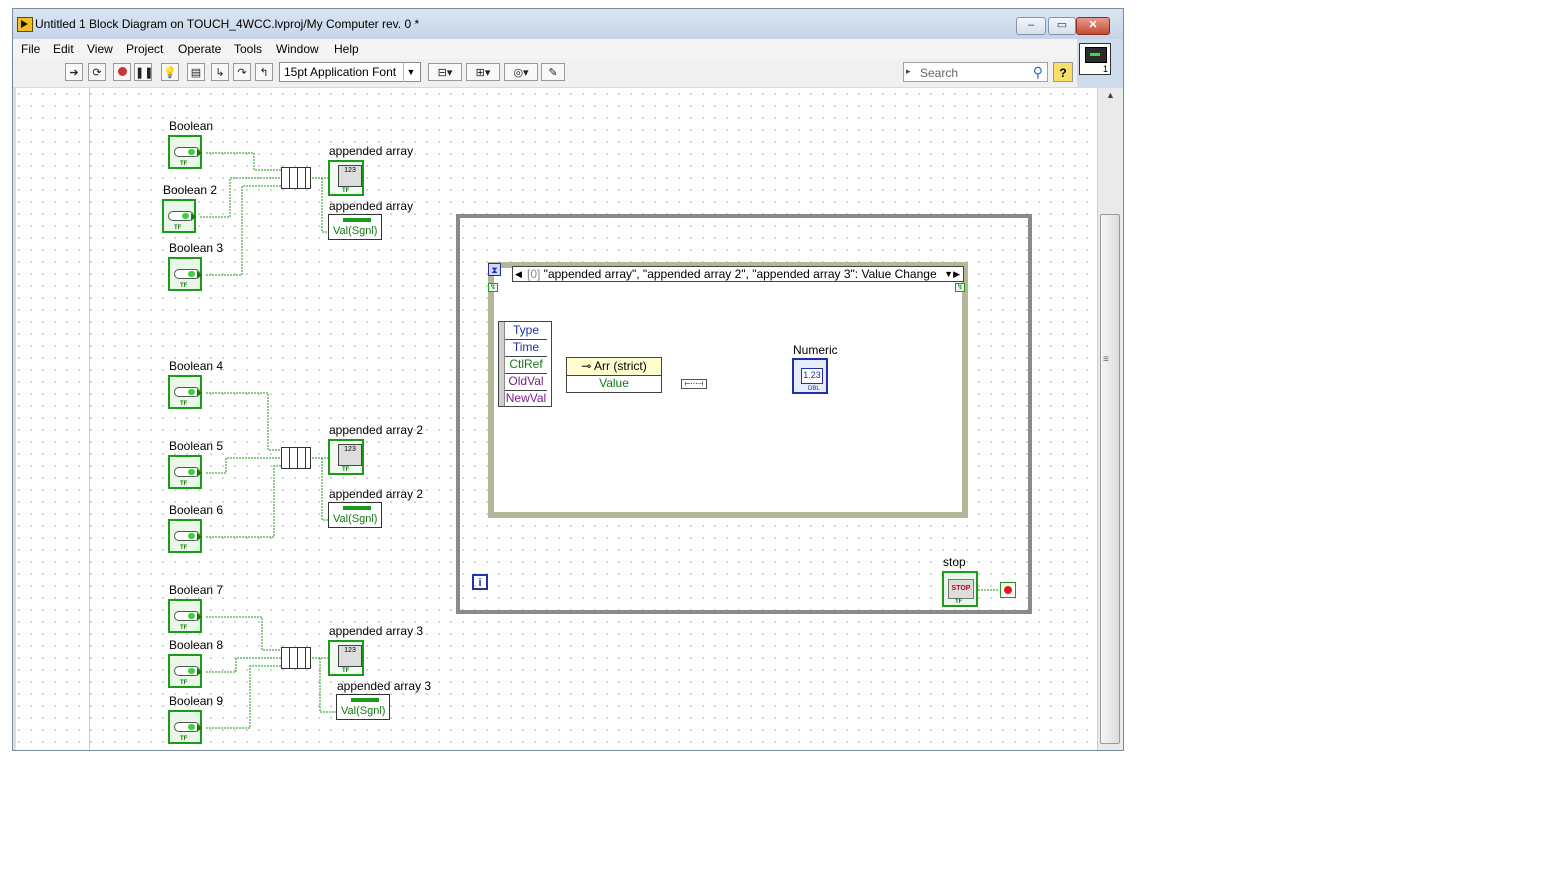 This screenshot has width=1542, height=873. What do you see at coordinates (376, 430) in the screenshot?
I see `array-indicator-label: appended array 2` at bounding box center [376, 430].